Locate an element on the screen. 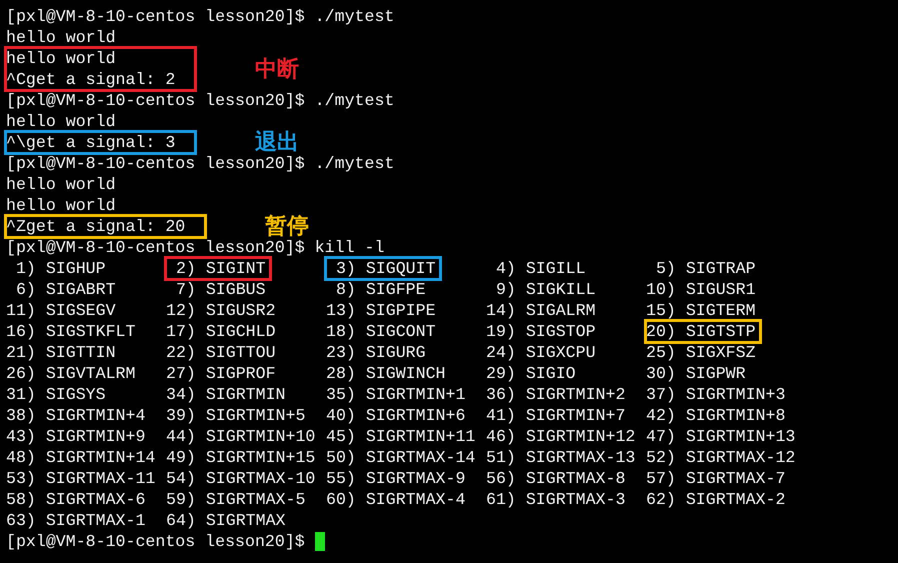 This screenshot has width=898, height=563. signal-entry: 55) SIGRTMAX-9 is located at coordinates (396, 478).